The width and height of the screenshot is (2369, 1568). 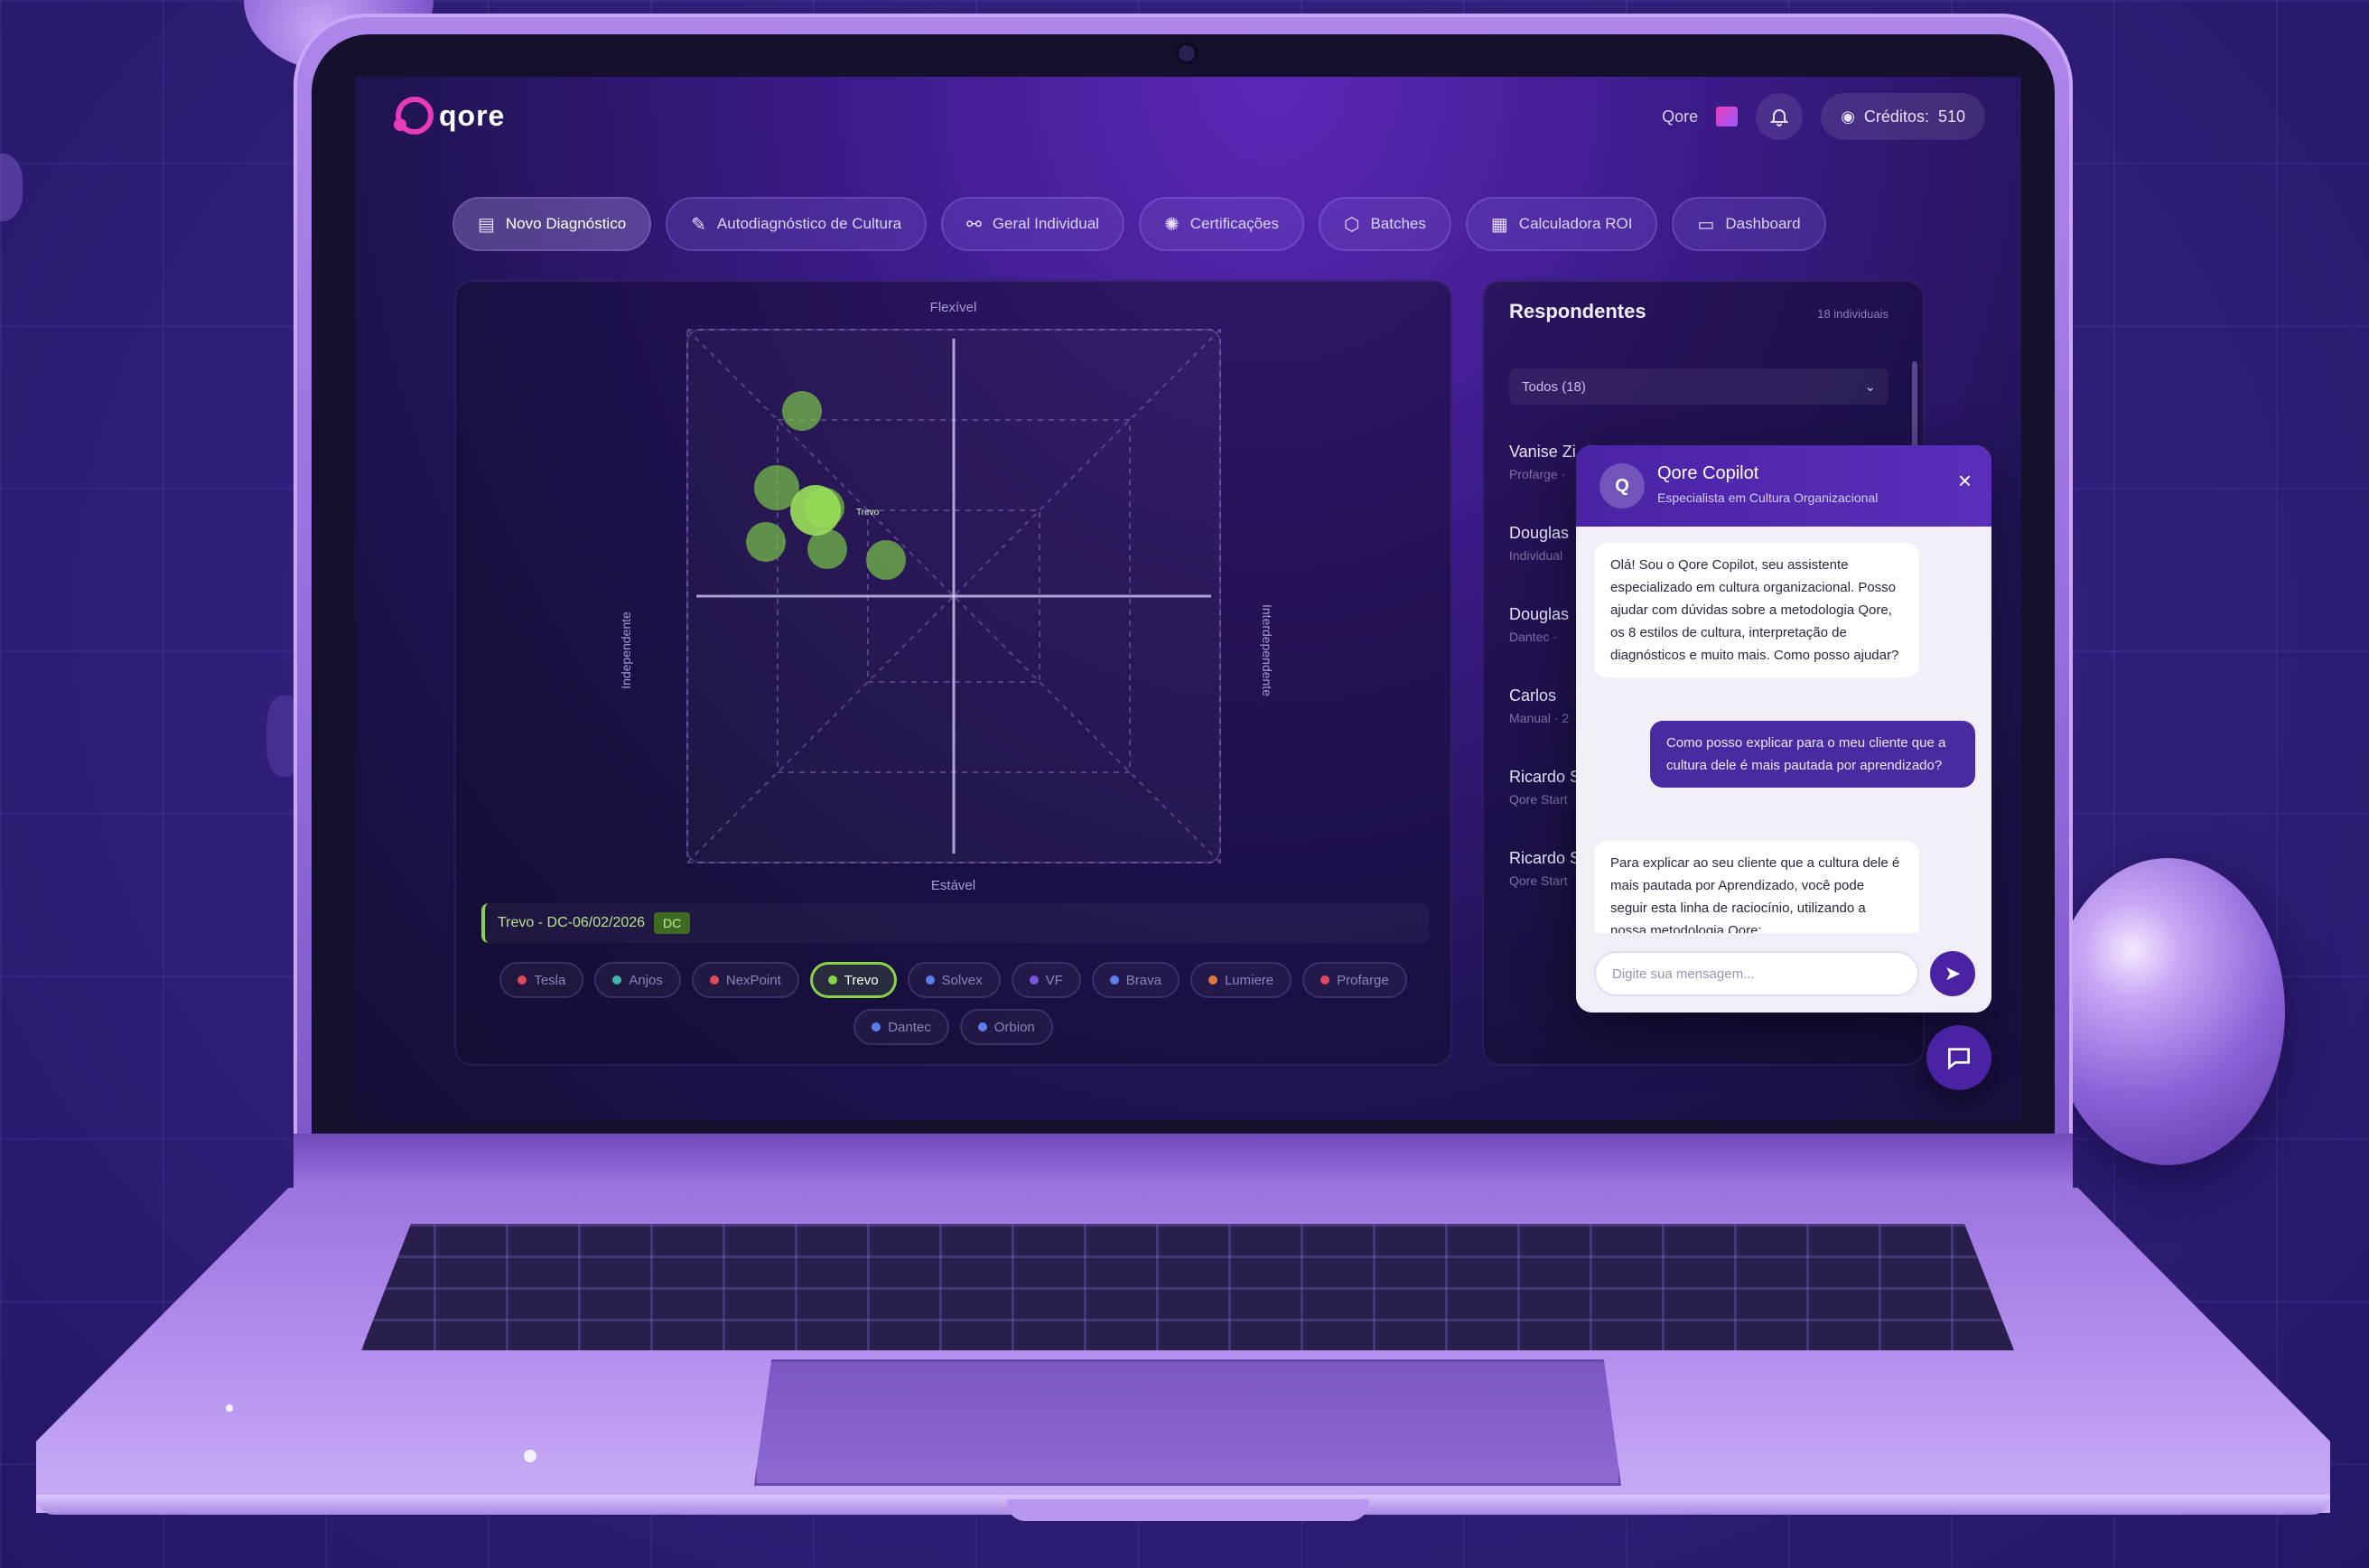 What do you see at coordinates (1398, 223) in the screenshot?
I see `tab-label: Batches` at bounding box center [1398, 223].